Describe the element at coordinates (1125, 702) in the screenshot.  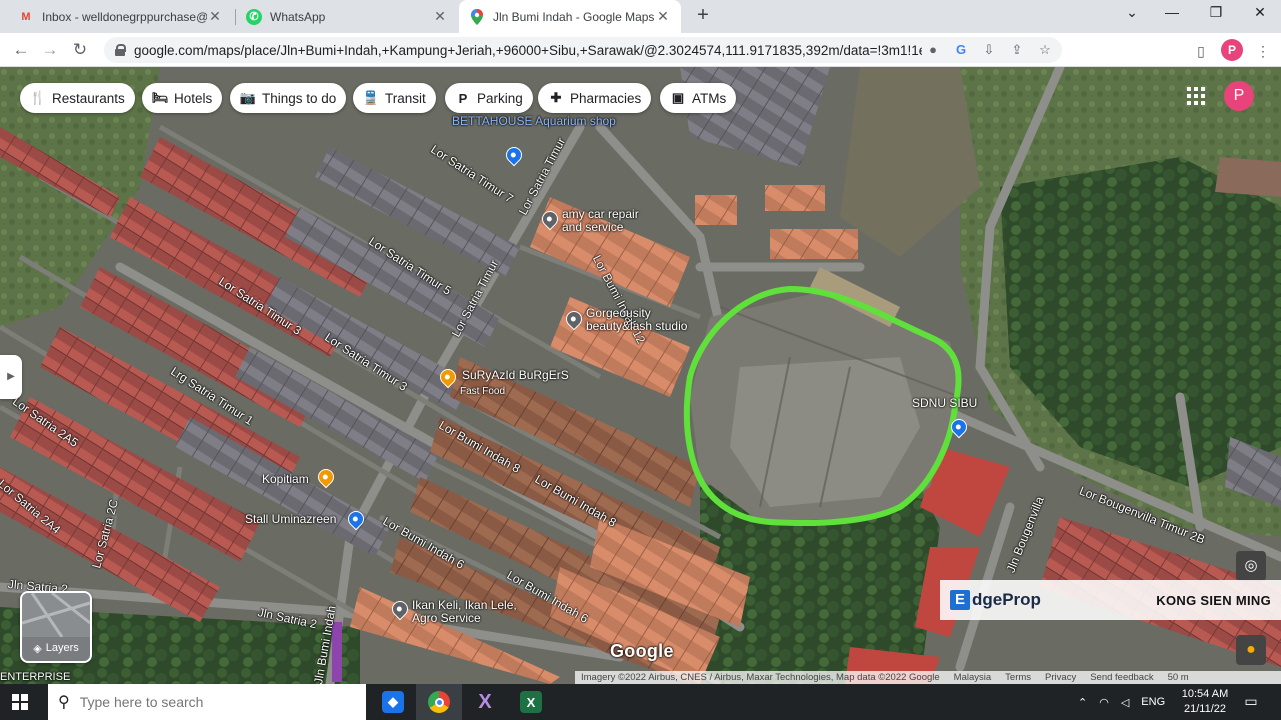
I see `volume-icon: ◁` at that location.